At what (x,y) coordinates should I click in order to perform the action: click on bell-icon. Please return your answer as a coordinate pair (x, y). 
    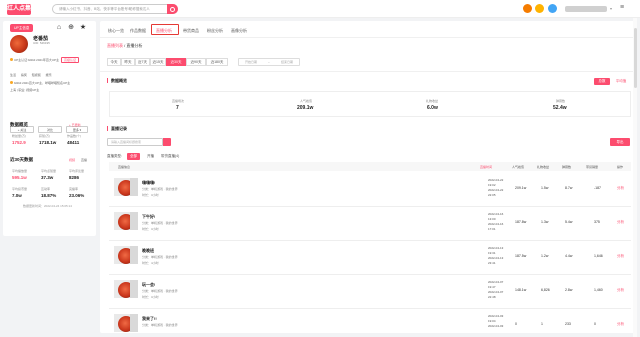
    Looking at the image, I should click on (539, 8).